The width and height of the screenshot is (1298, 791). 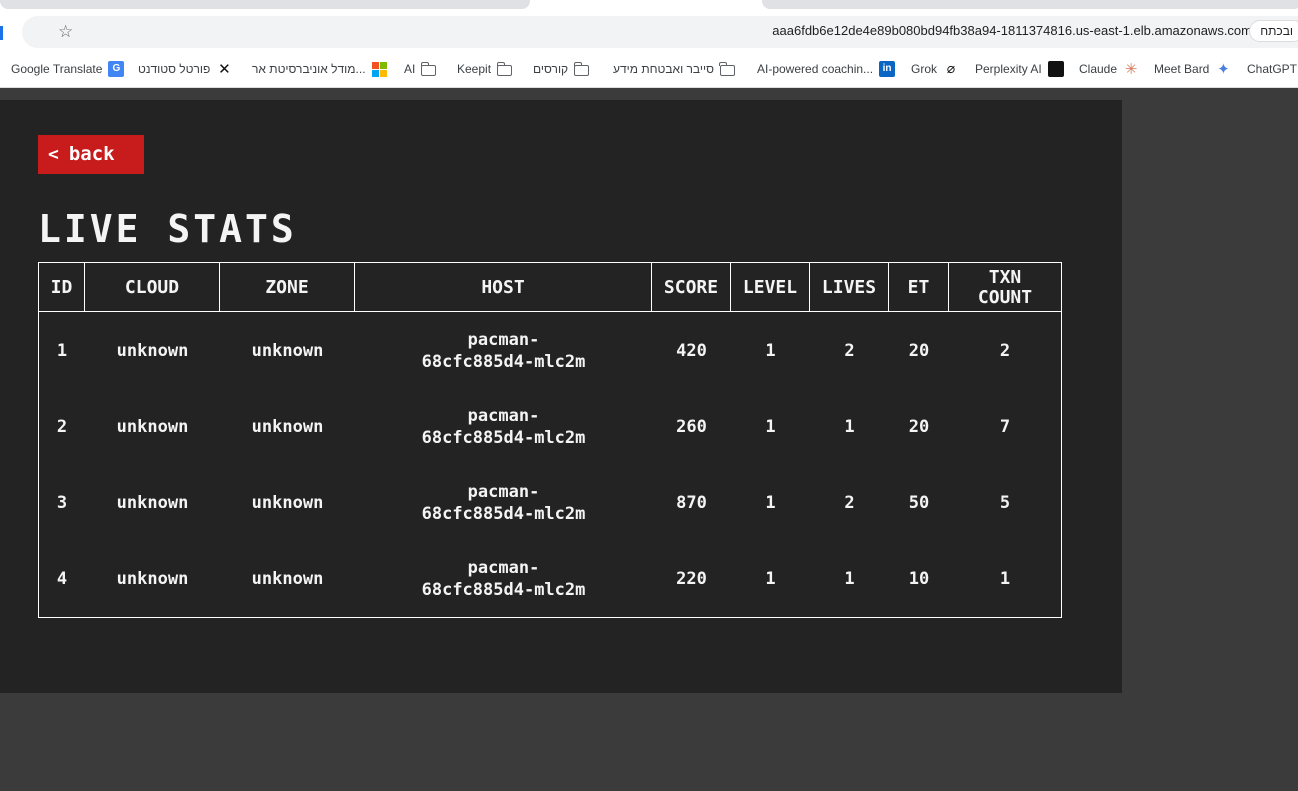 I want to click on bookmark-star-icon: ☆, so click(x=67, y=32).